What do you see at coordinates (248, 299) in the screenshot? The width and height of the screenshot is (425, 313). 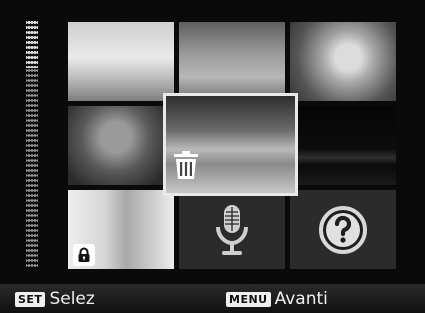 I see `menu-key-label: MENU` at bounding box center [248, 299].